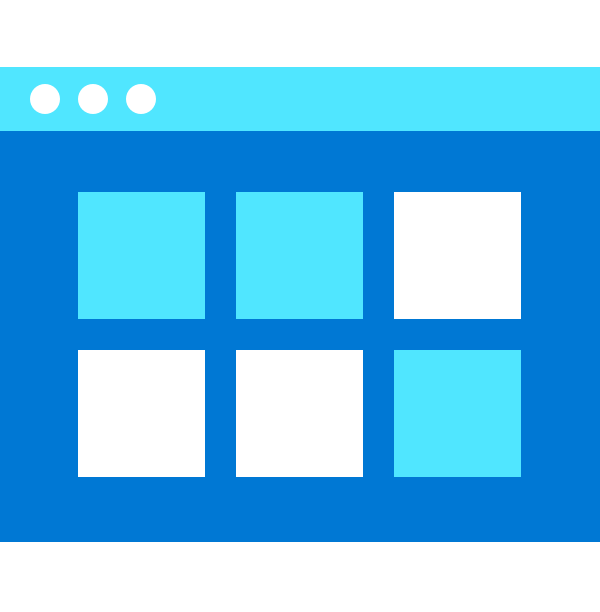 Image resolution: width=600 pixels, height=612 pixels. Describe the element at coordinates (300, 99) in the screenshot. I see `window-titlebar` at that location.